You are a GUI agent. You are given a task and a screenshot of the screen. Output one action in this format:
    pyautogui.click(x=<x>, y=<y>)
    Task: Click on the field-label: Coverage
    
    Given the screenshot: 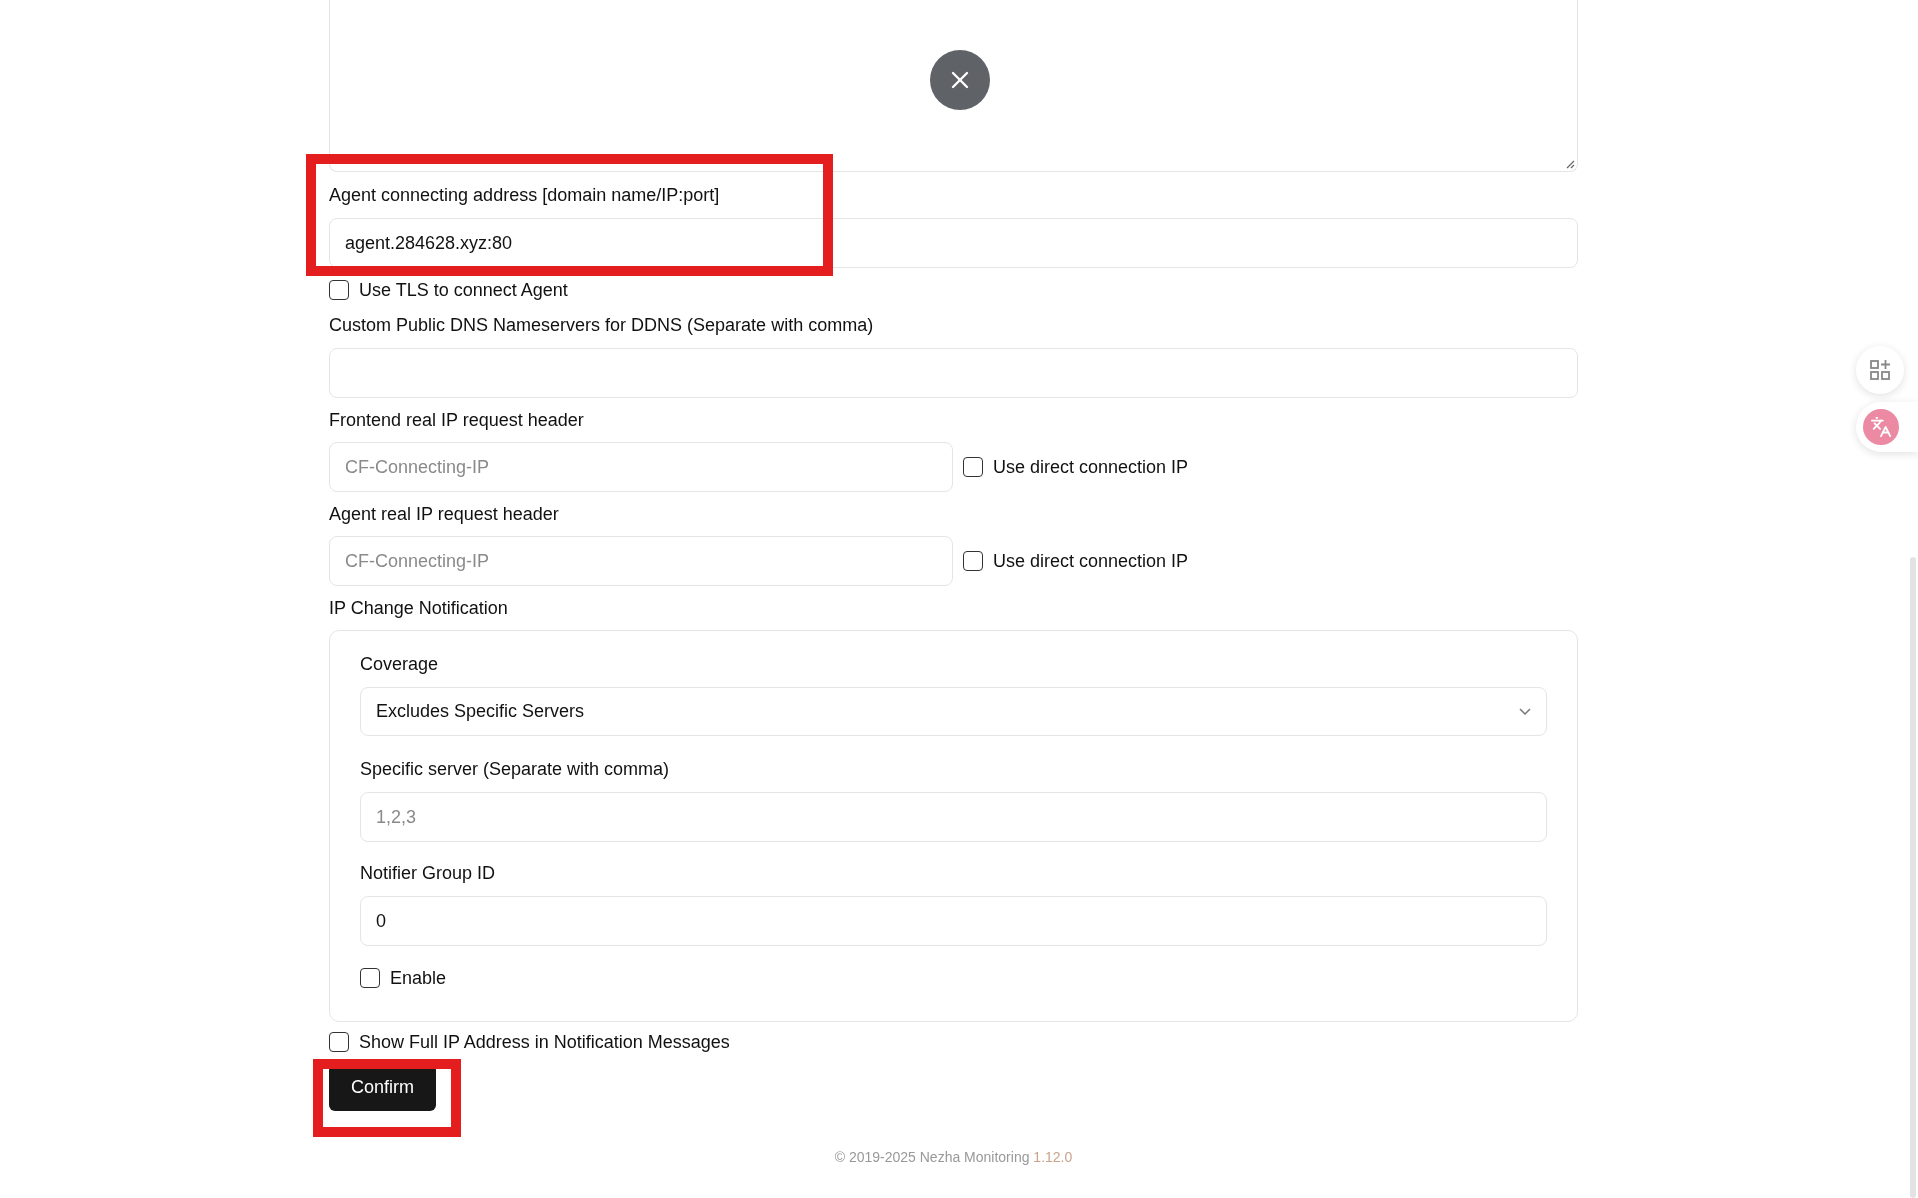 What is the action you would take?
    pyautogui.click(x=400, y=664)
    